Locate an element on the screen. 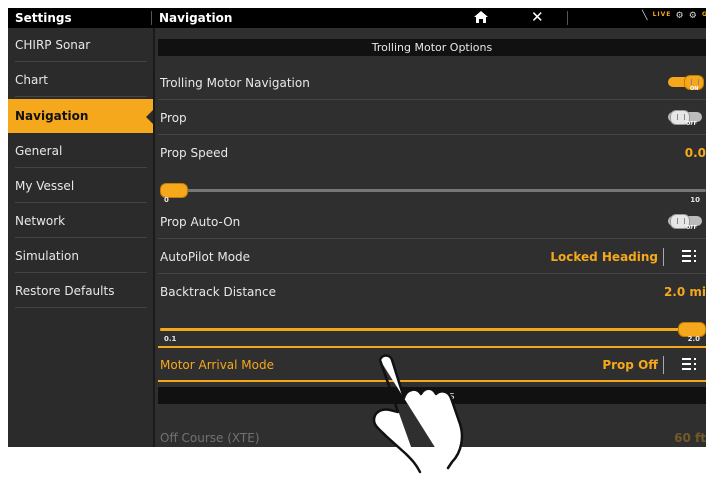 The height and width of the screenshot is (477, 706). sidebar-item-label: General is located at coordinates (39, 151).